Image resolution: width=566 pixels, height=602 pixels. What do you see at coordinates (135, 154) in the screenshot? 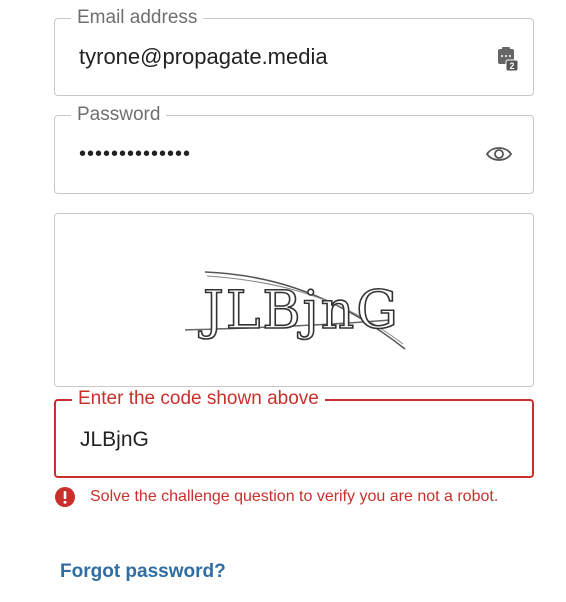
I see `password-input: ••••••••••••••` at bounding box center [135, 154].